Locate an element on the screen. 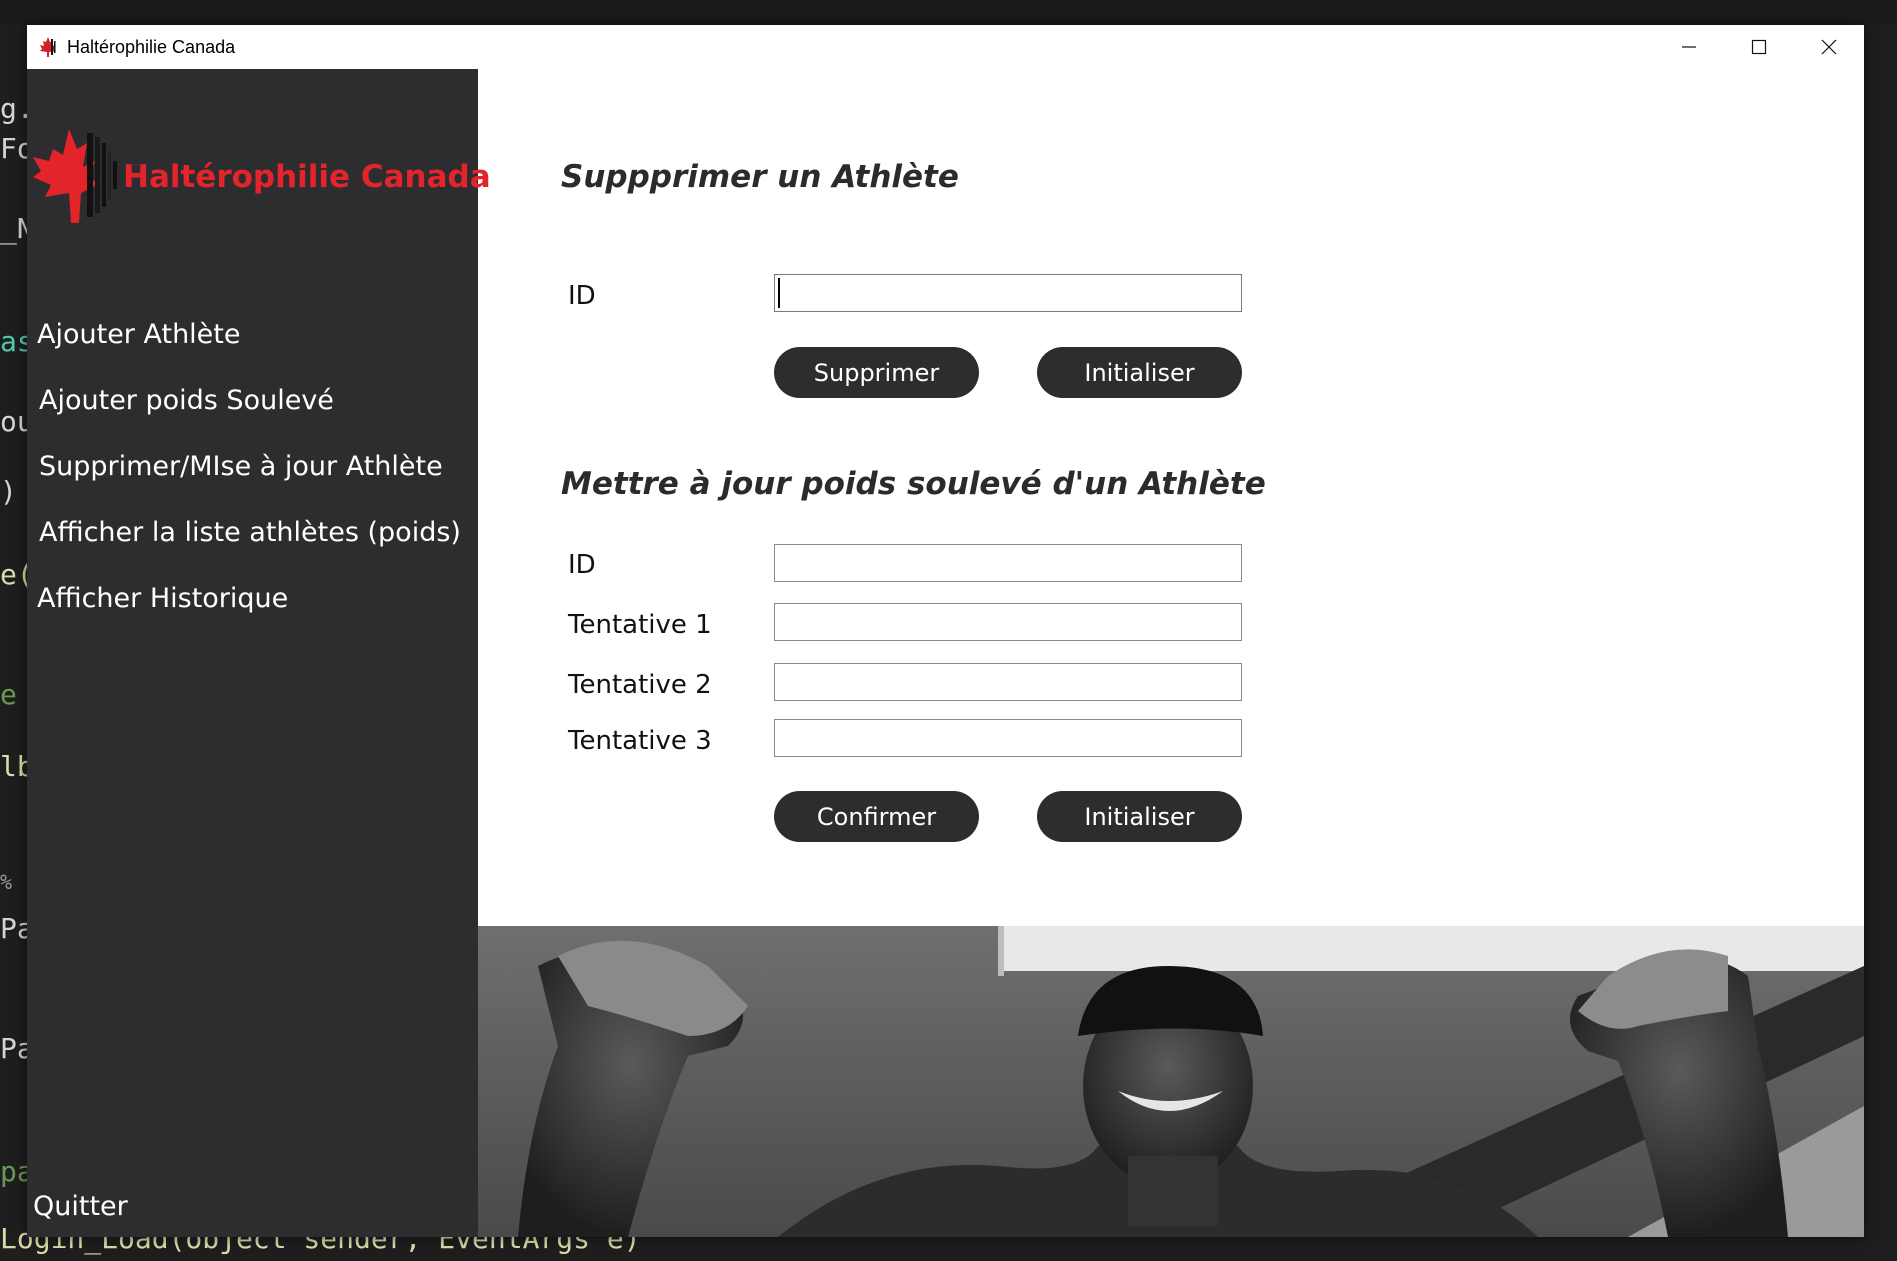 This screenshot has width=1897, height=1261. close-button is located at coordinates (1829, 47).